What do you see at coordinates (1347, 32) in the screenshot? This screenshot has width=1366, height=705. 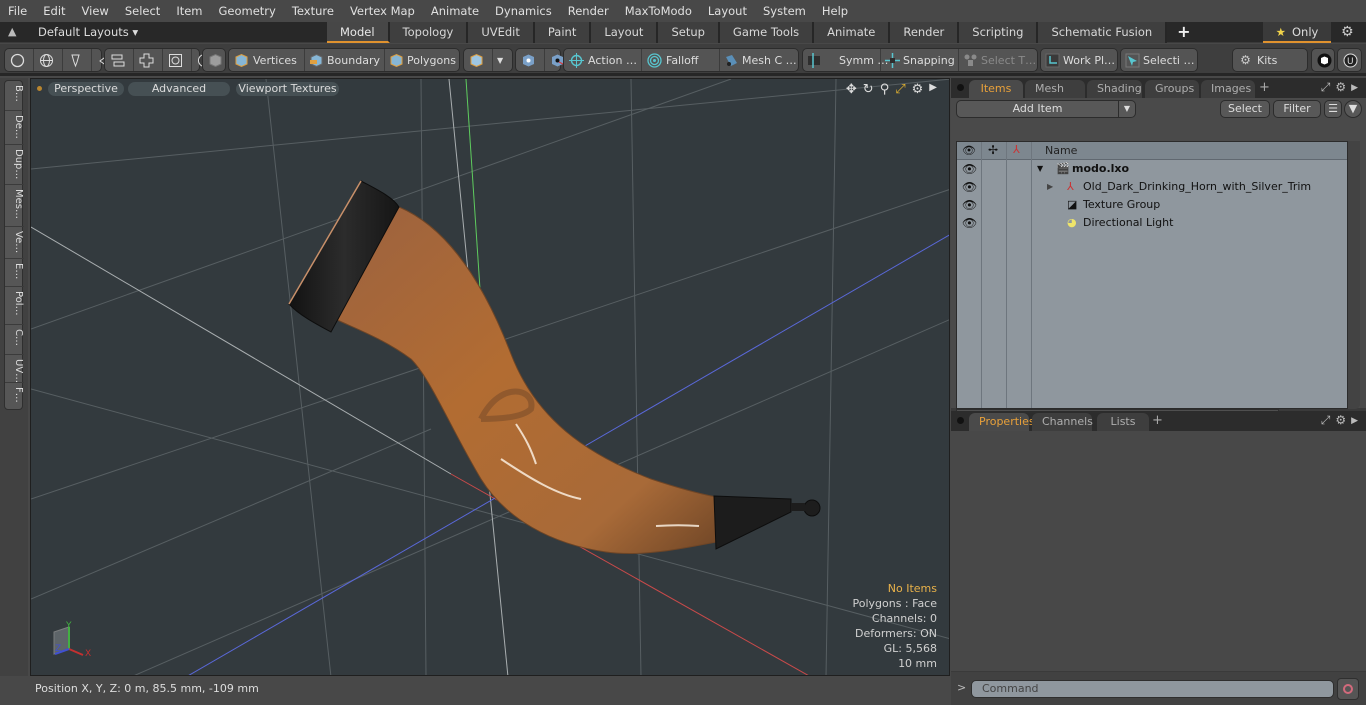 I see `gear-icon: ⚙` at bounding box center [1347, 32].